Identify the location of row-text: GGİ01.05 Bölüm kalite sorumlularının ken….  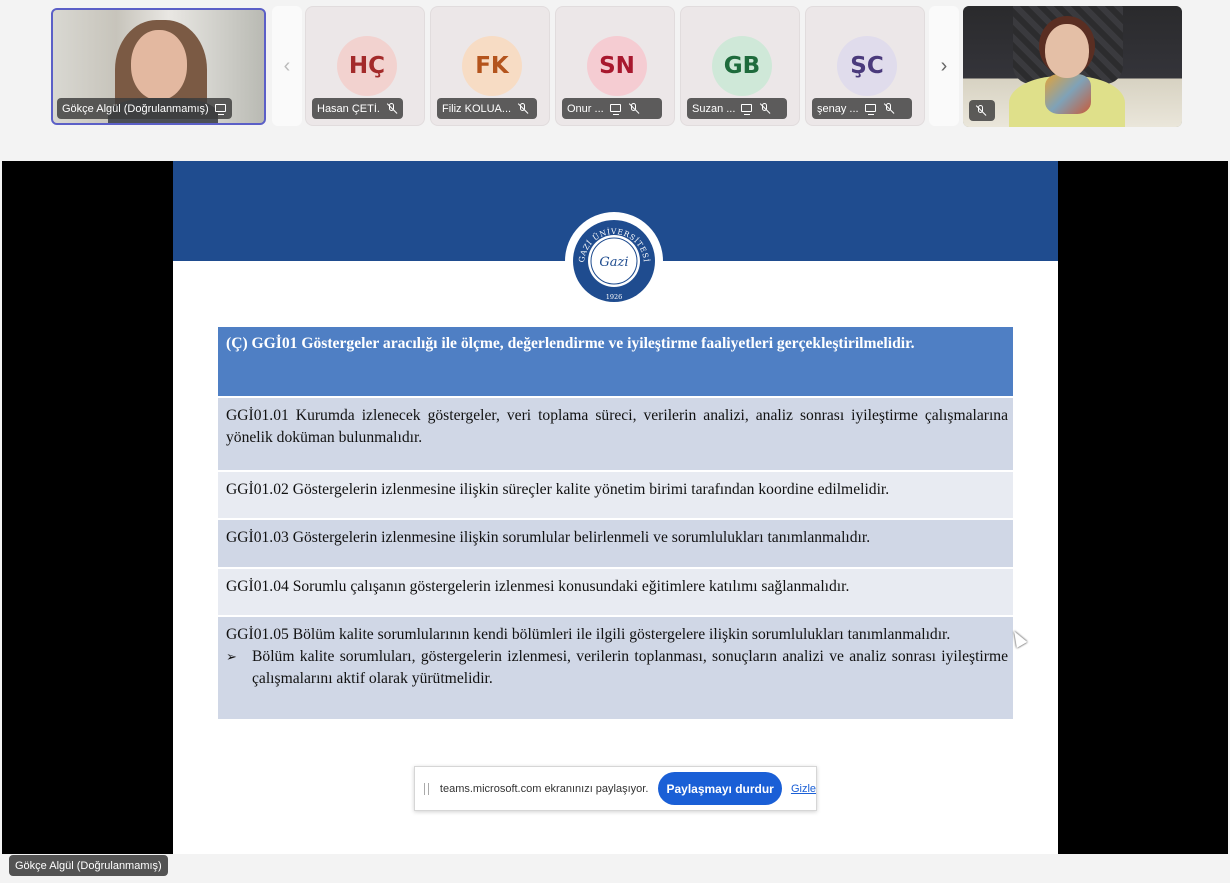
(588, 634).